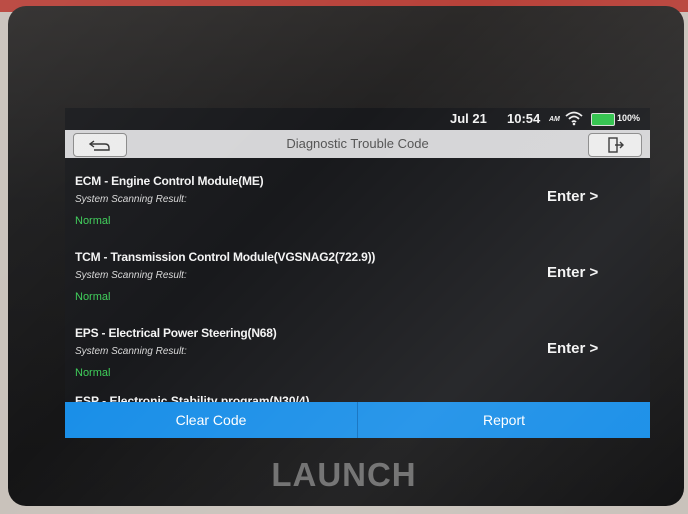 This screenshot has width=688, height=514. I want to click on module-name: EPS - Electrical Power Steering(N68), so click(176, 333).